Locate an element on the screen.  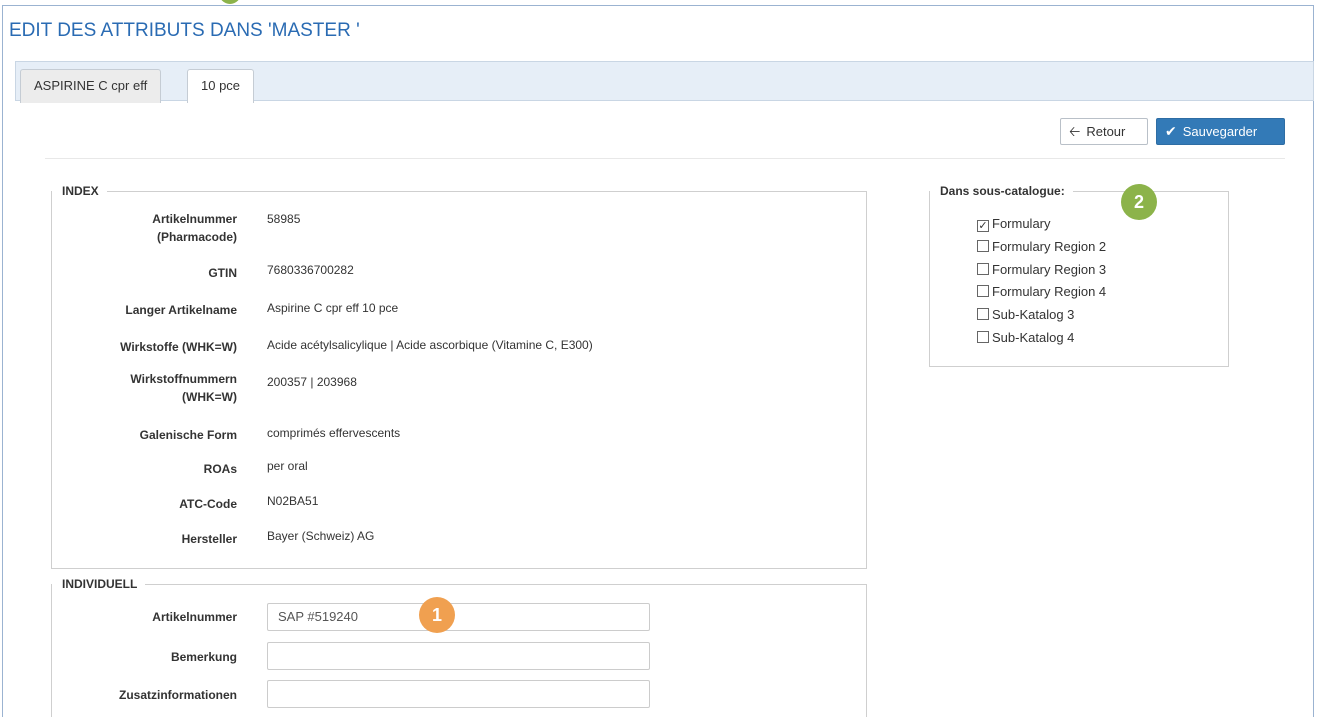
index-label: GTIN is located at coordinates (222, 273).